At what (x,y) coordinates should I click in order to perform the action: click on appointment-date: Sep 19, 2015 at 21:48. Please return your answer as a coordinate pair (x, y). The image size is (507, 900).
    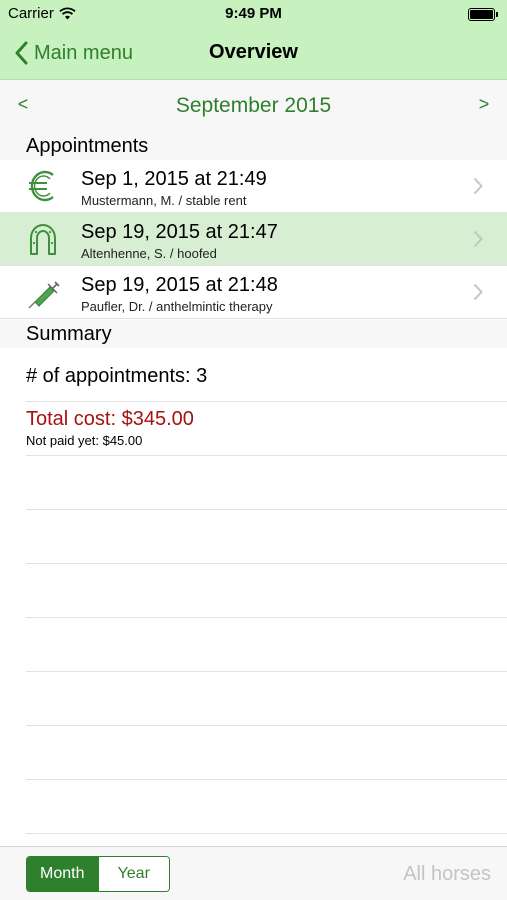
    Looking at the image, I should click on (179, 285).